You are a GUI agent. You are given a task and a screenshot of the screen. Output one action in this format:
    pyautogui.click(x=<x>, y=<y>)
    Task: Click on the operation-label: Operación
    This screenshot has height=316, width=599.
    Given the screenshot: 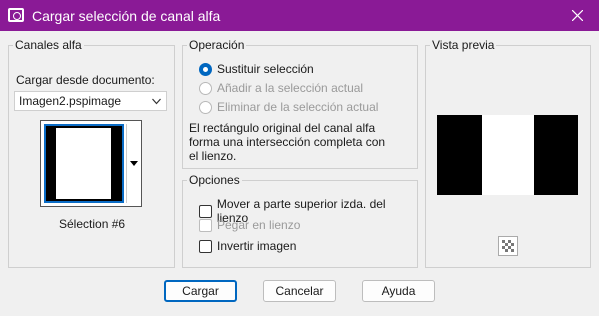 What is the action you would take?
    pyautogui.click(x=217, y=45)
    